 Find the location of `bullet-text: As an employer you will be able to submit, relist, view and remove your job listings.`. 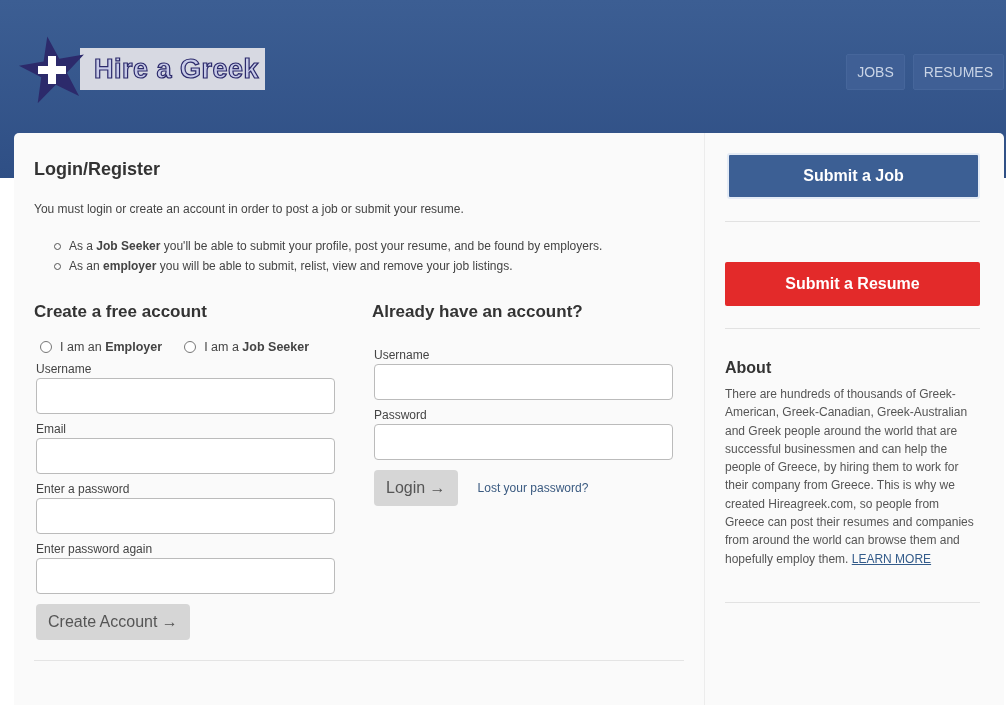

bullet-text: As an employer you will be able to submit, relist, view and remove your job listings. is located at coordinates (291, 266).